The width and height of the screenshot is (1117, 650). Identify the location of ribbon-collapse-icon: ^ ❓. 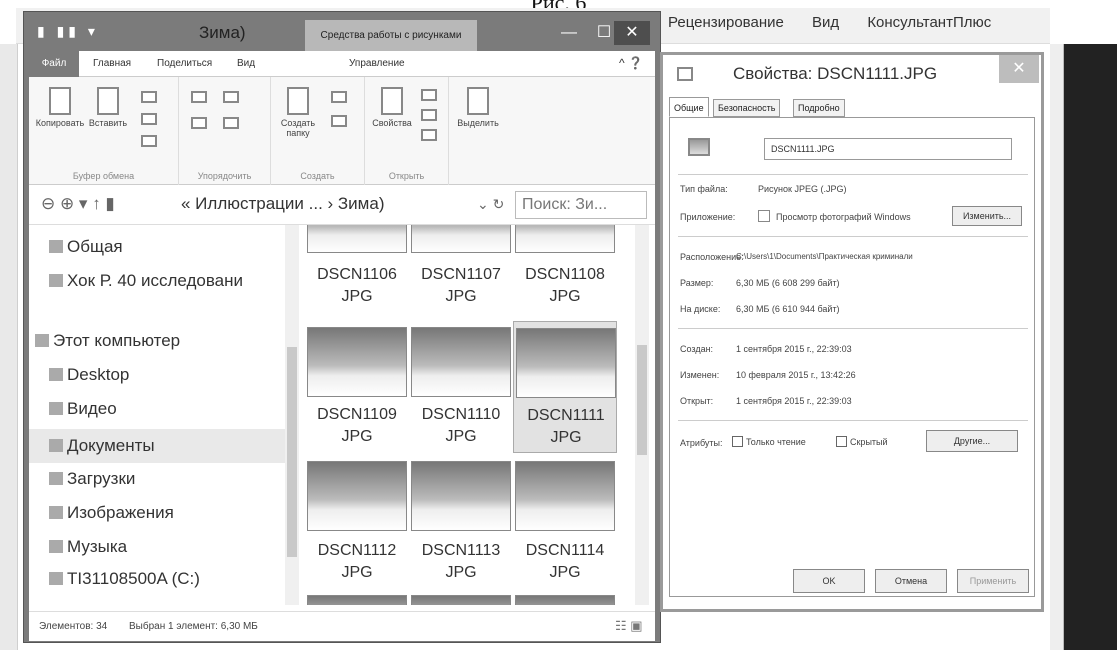
(631, 63).